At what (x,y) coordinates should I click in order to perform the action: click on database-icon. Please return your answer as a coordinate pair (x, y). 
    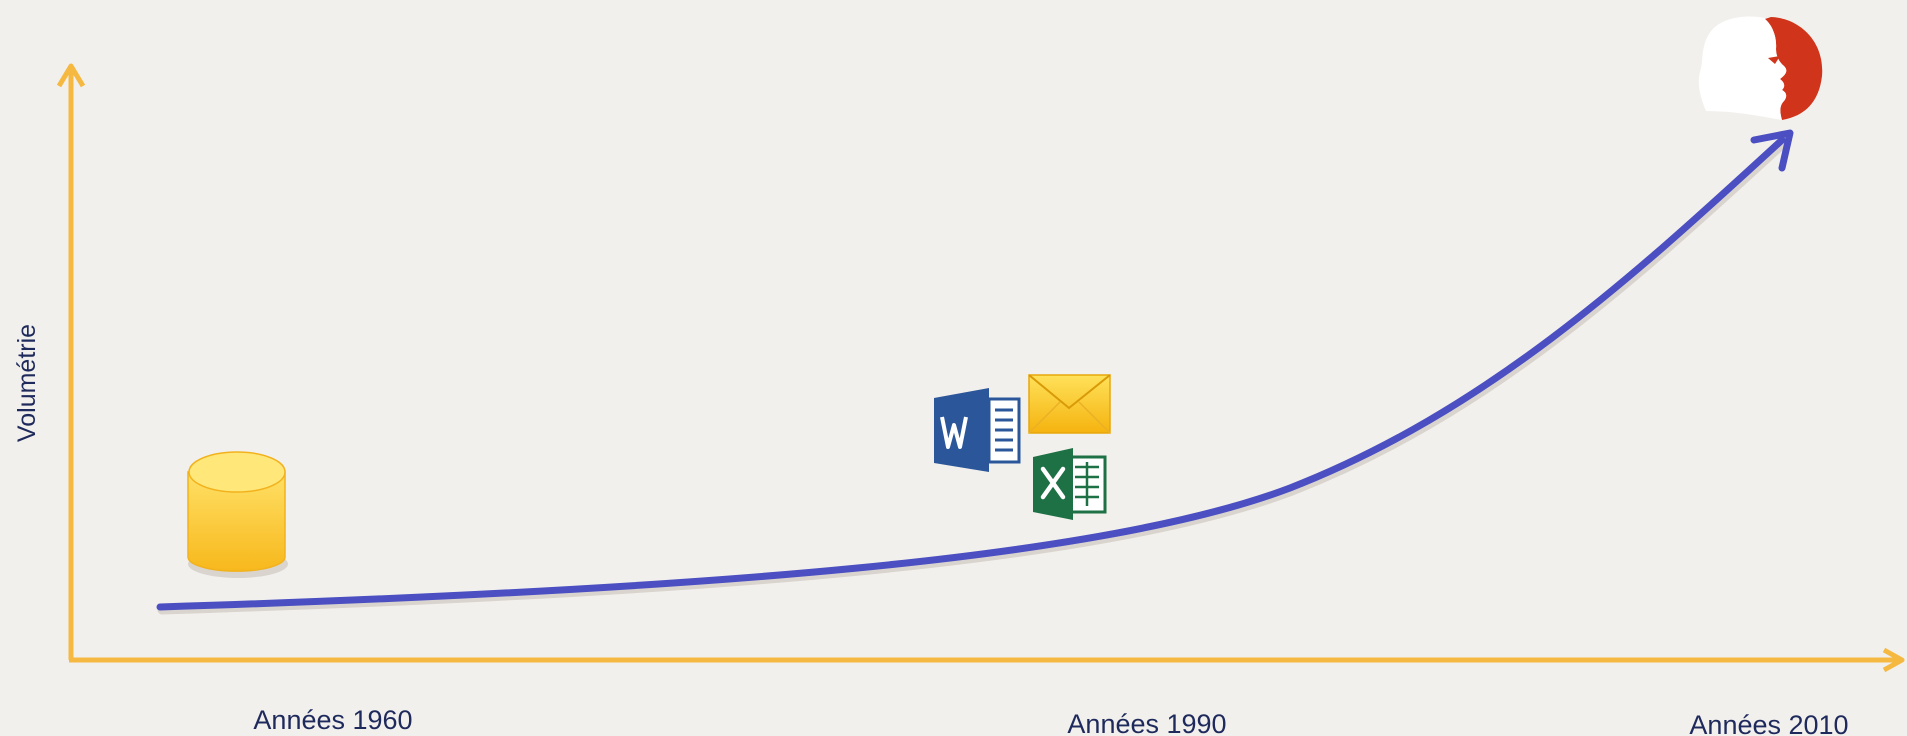
    Looking at the image, I should click on (237, 514).